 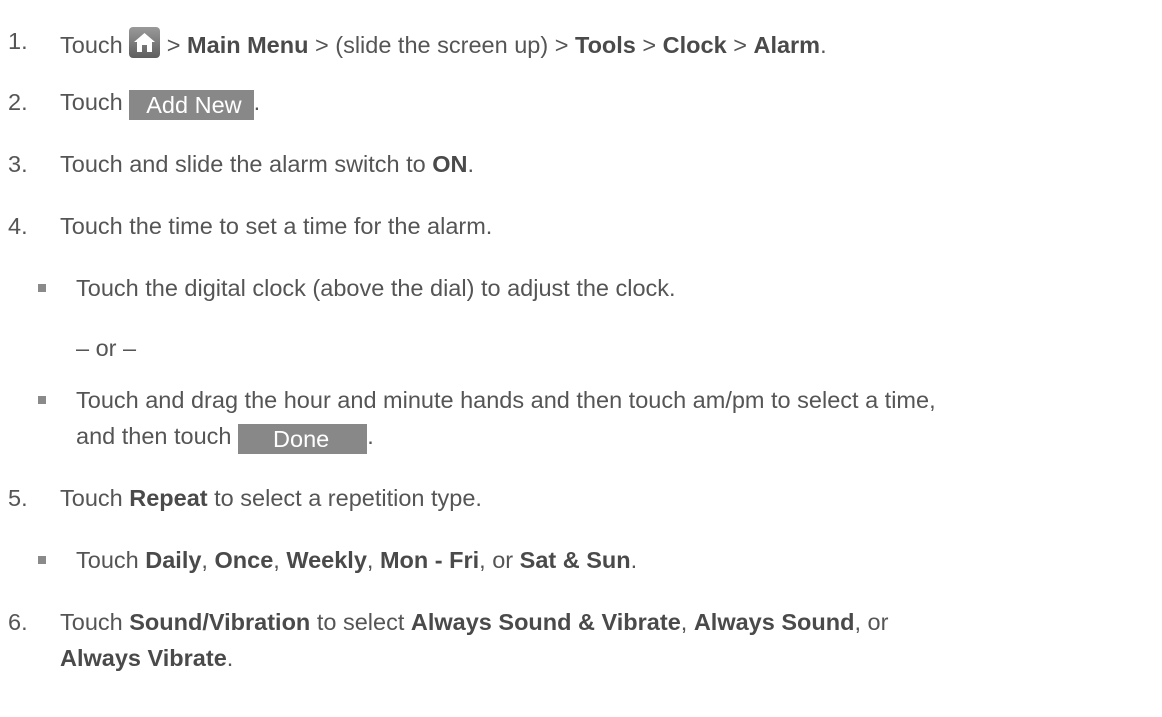 What do you see at coordinates (220, 622) in the screenshot?
I see `sound-vibration-label: Sound/Vibration` at bounding box center [220, 622].